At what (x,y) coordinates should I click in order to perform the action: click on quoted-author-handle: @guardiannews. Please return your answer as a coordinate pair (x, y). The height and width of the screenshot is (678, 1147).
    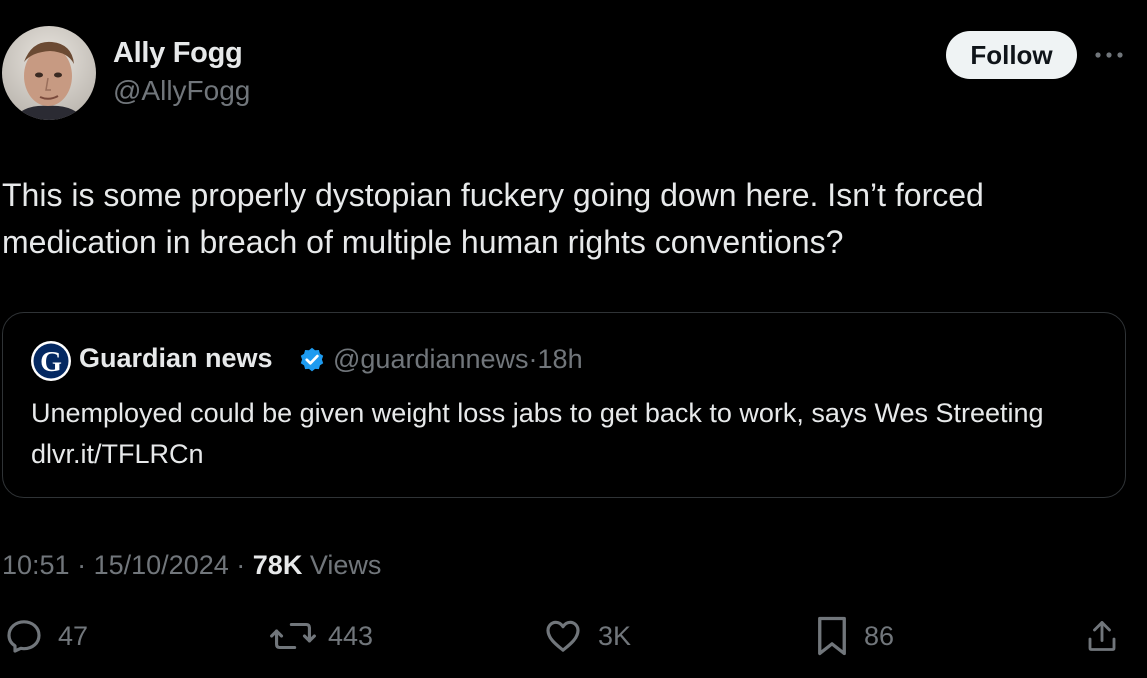
    Looking at the image, I should click on (431, 359).